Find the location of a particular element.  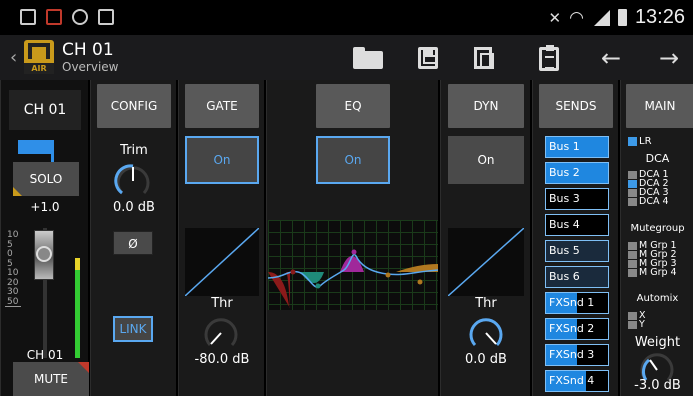

send-label: Bus 2 is located at coordinates (564, 172).